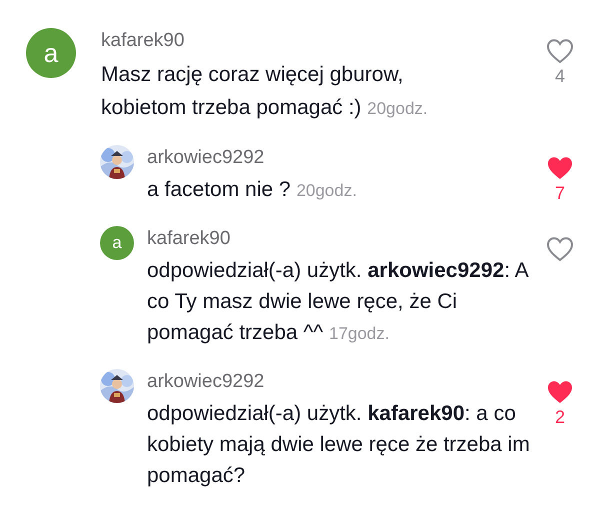 This screenshot has width=600, height=530. What do you see at coordinates (559, 193) in the screenshot?
I see `like-count: 7` at bounding box center [559, 193].